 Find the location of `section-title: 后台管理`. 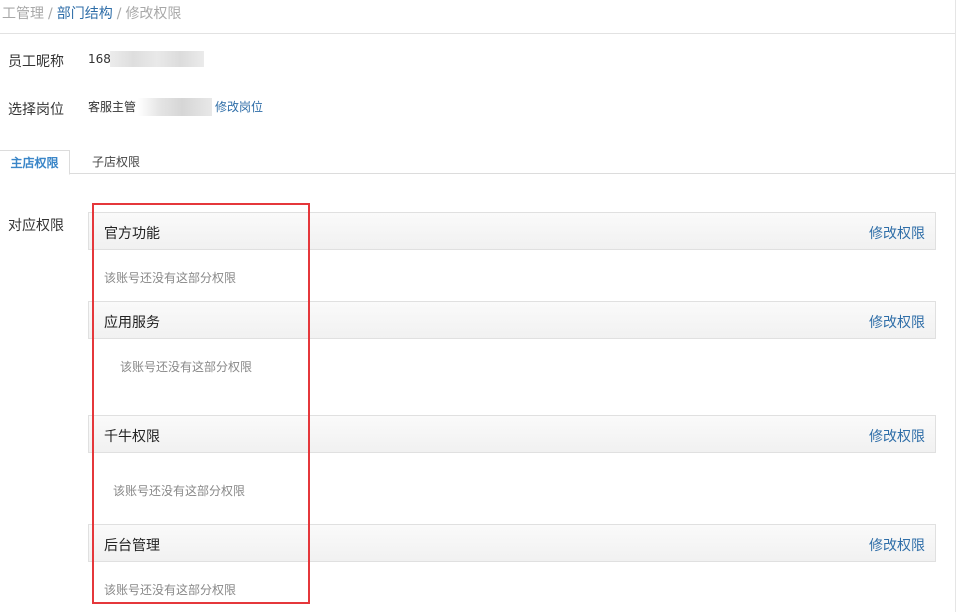

section-title: 后台管理 is located at coordinates (132, 546).